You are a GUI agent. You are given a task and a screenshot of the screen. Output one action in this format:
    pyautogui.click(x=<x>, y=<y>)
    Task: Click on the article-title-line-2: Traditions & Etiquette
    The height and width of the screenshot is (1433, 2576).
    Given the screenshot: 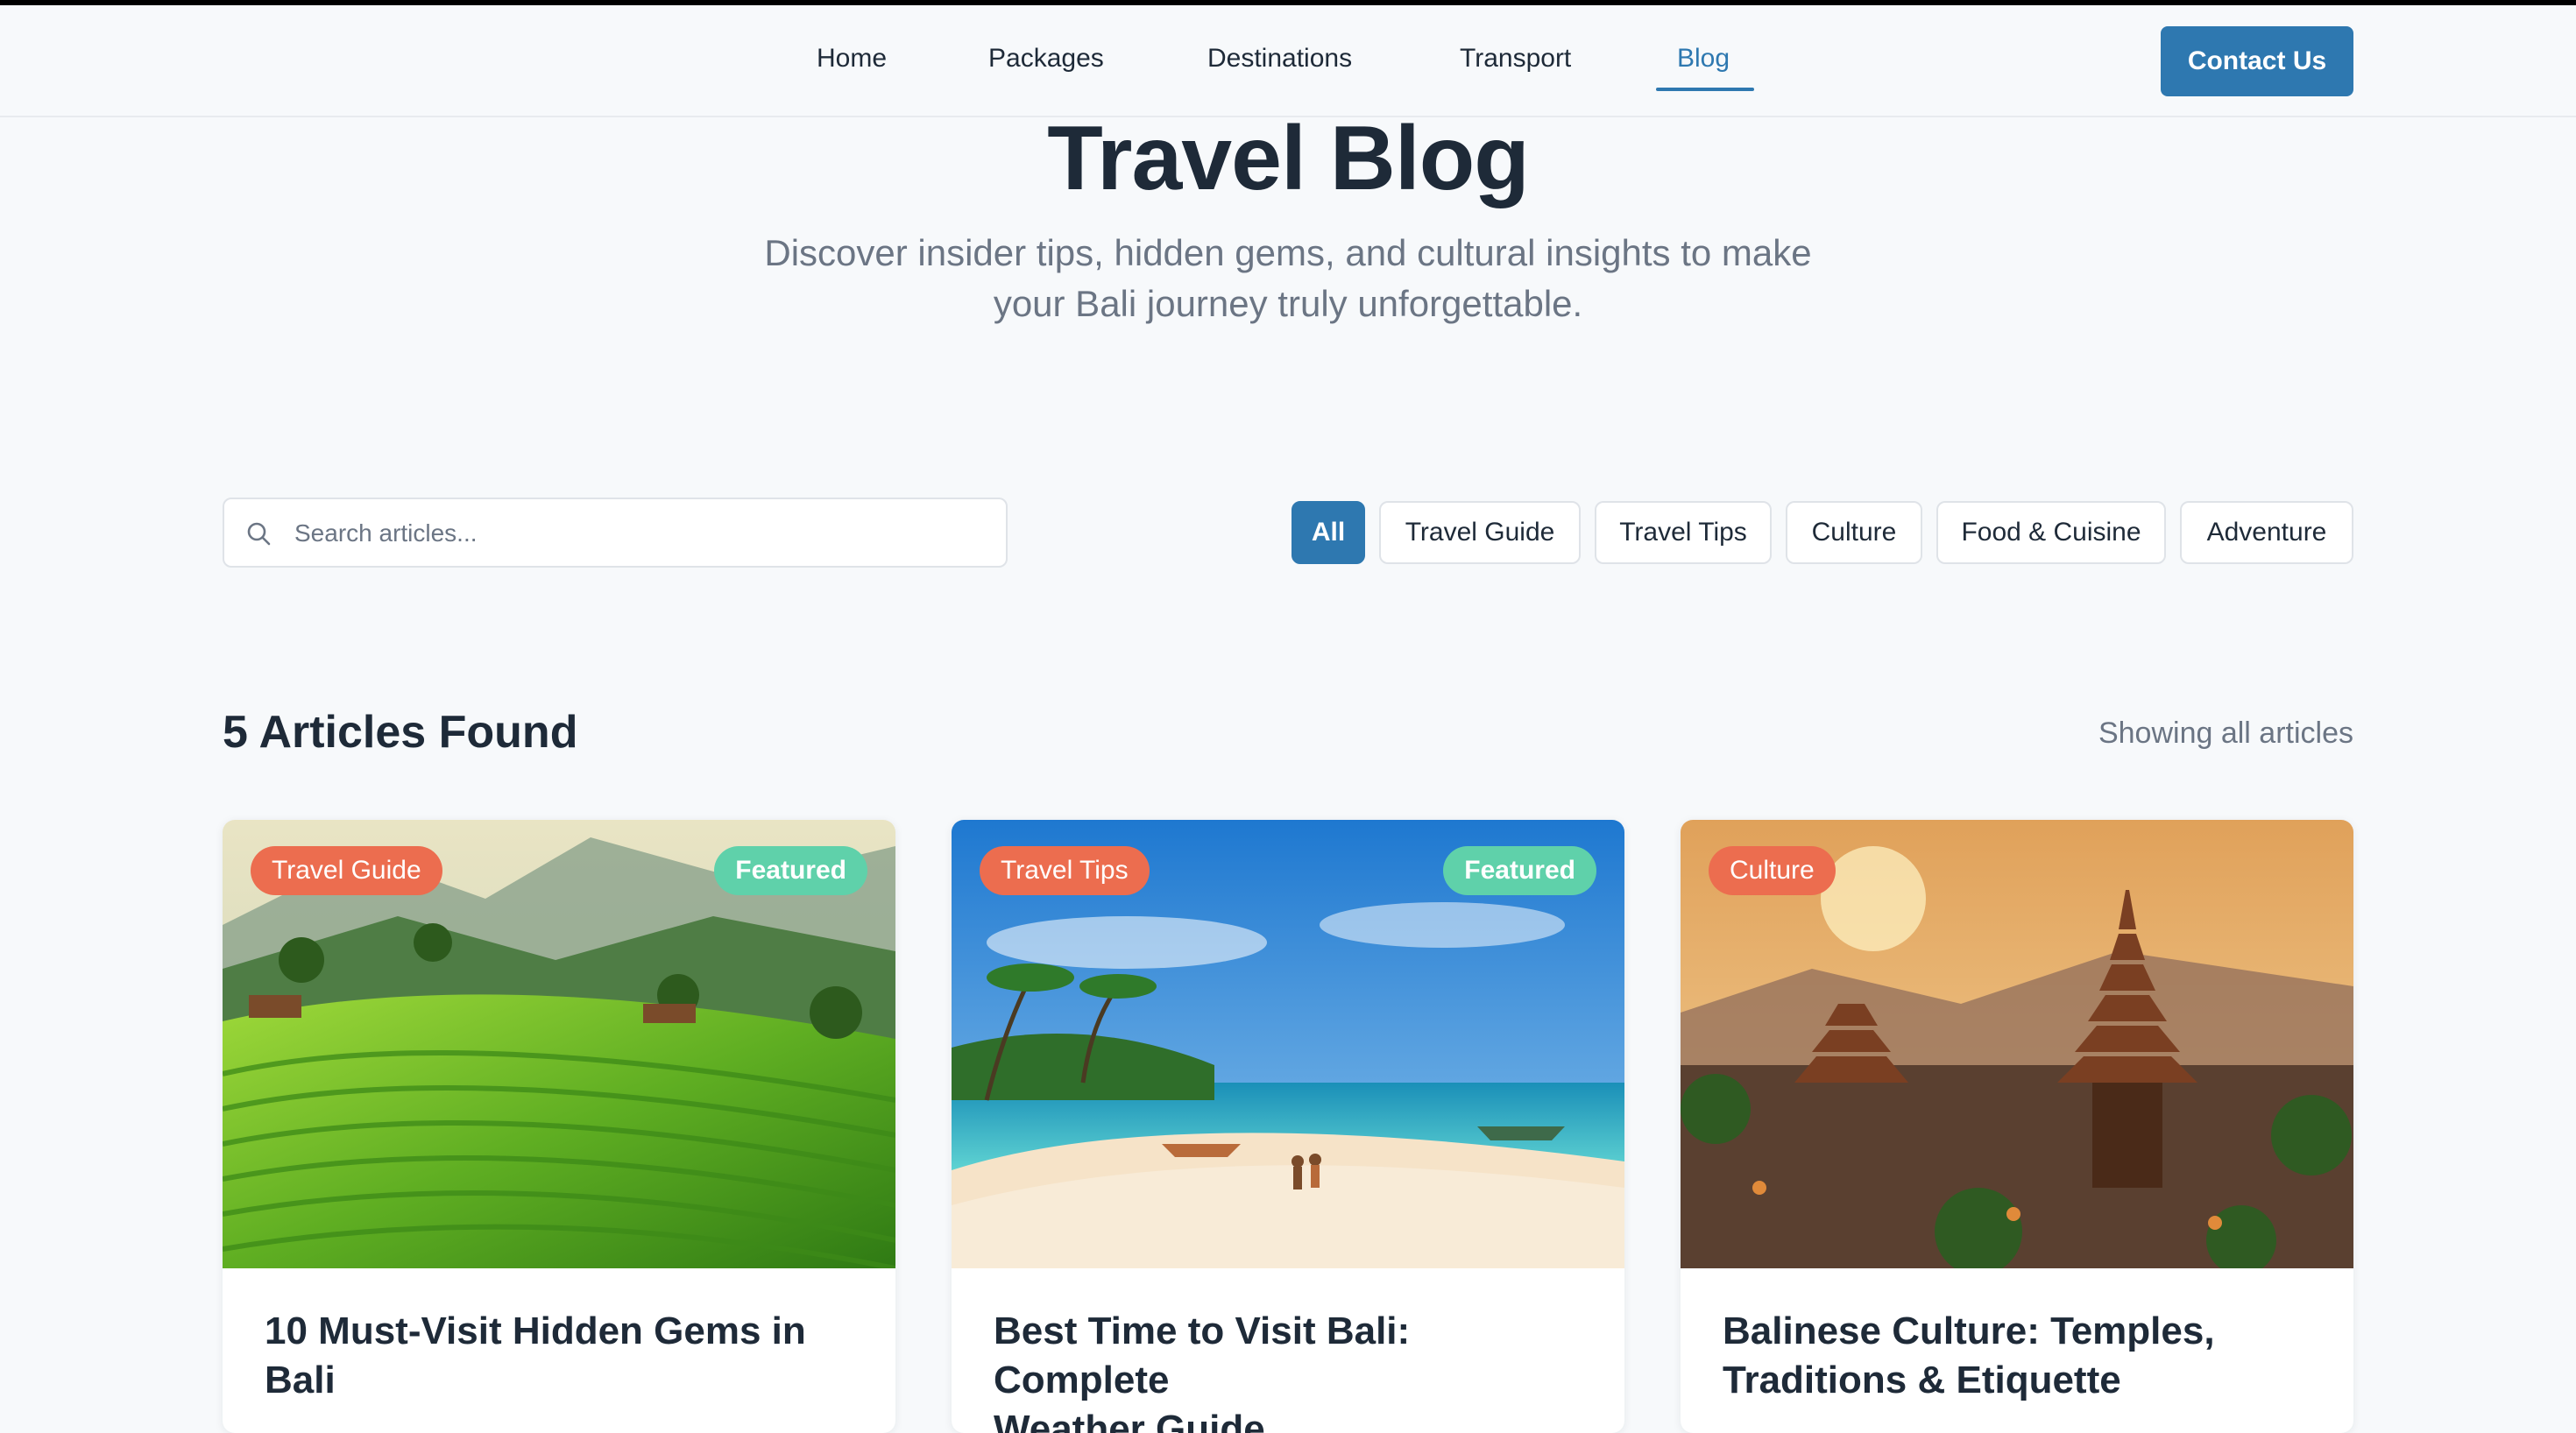 What is the action you would take?
    pyautogui.click(x=1922, y=1380)
    